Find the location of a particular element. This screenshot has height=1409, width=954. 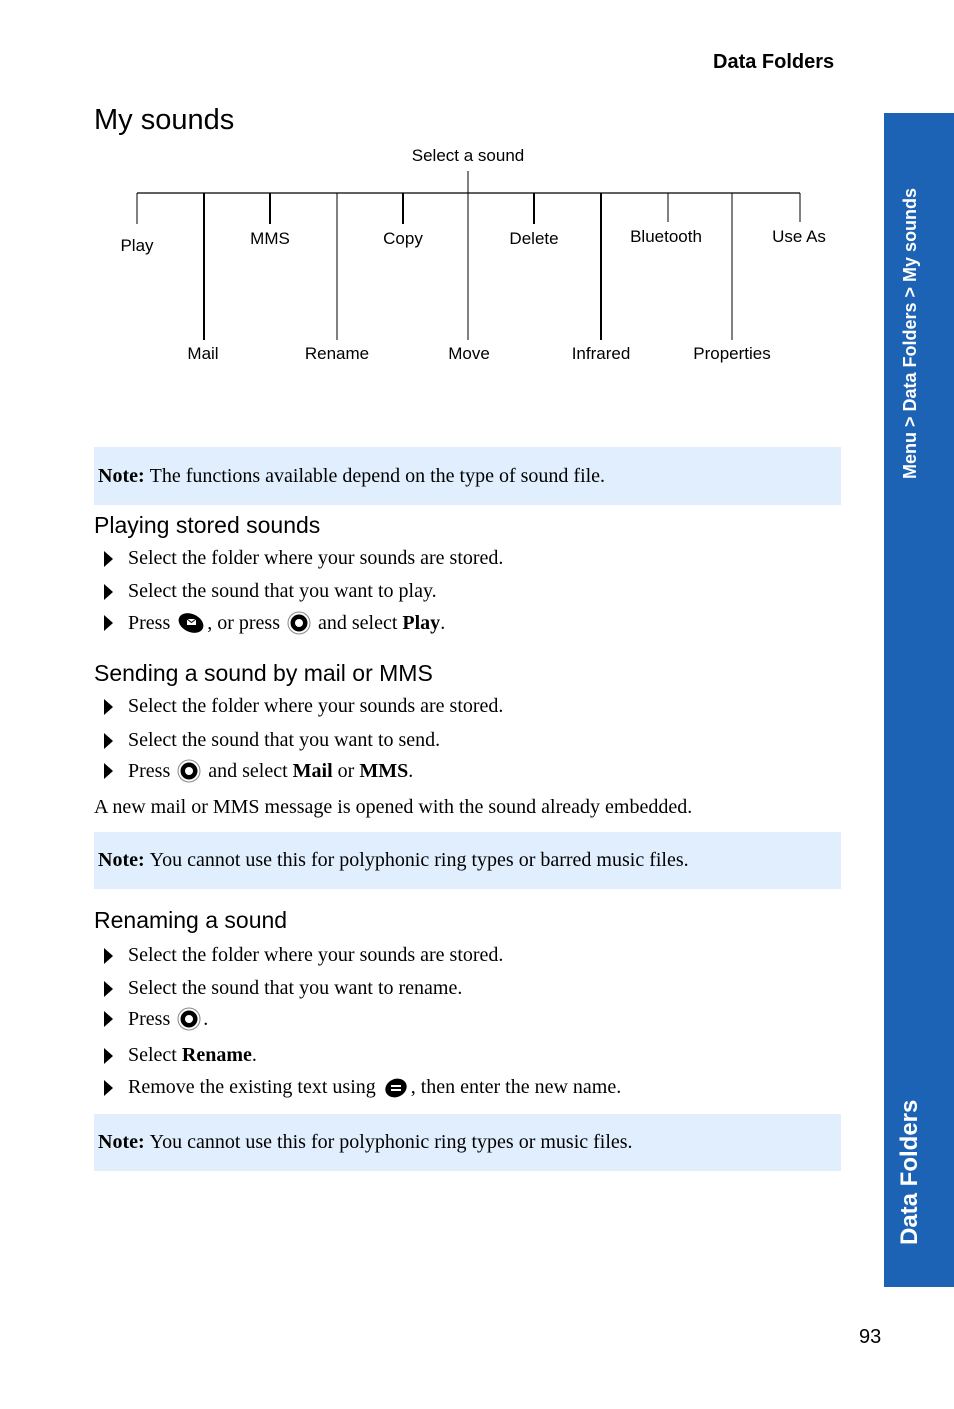

step-item: Select Rename . is located at coordinates (180, 1055).